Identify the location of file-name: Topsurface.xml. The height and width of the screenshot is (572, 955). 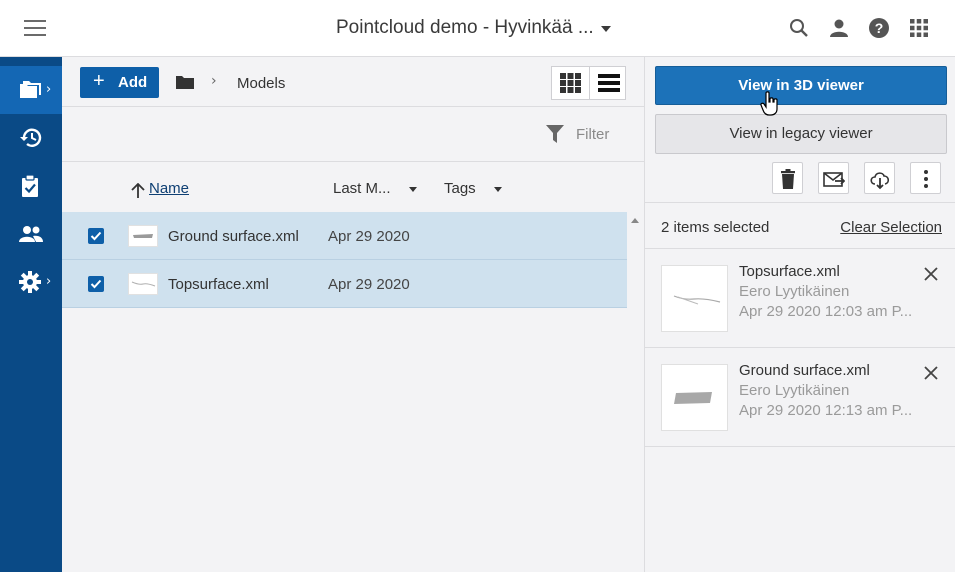
(218, 284).